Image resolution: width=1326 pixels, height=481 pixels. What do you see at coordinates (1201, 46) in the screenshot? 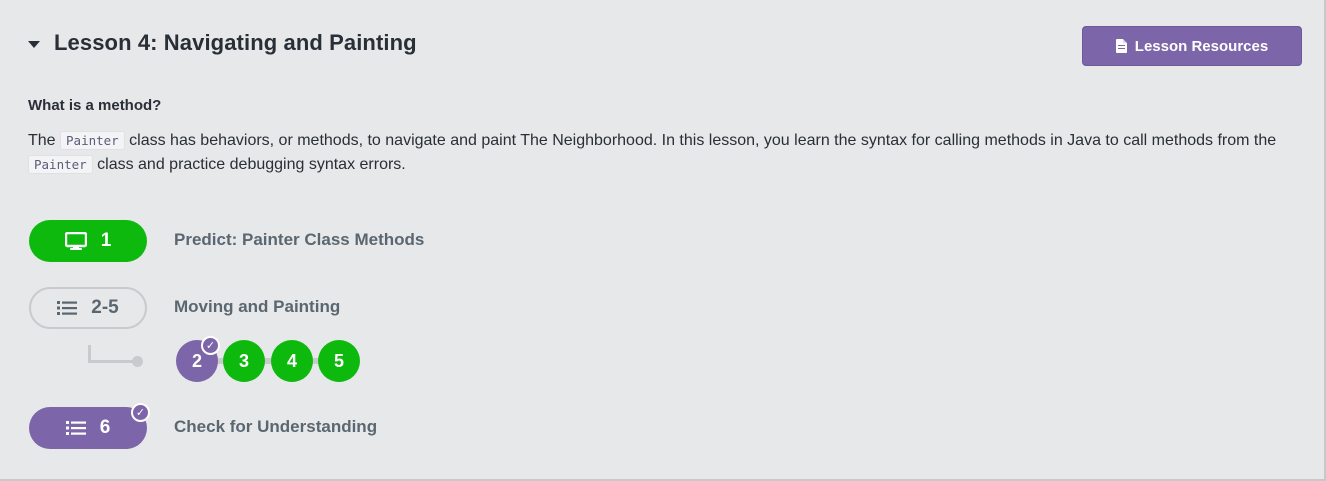
I see `lesson-resources-label: Lesson Resources` at bounding box center [1201, 46].